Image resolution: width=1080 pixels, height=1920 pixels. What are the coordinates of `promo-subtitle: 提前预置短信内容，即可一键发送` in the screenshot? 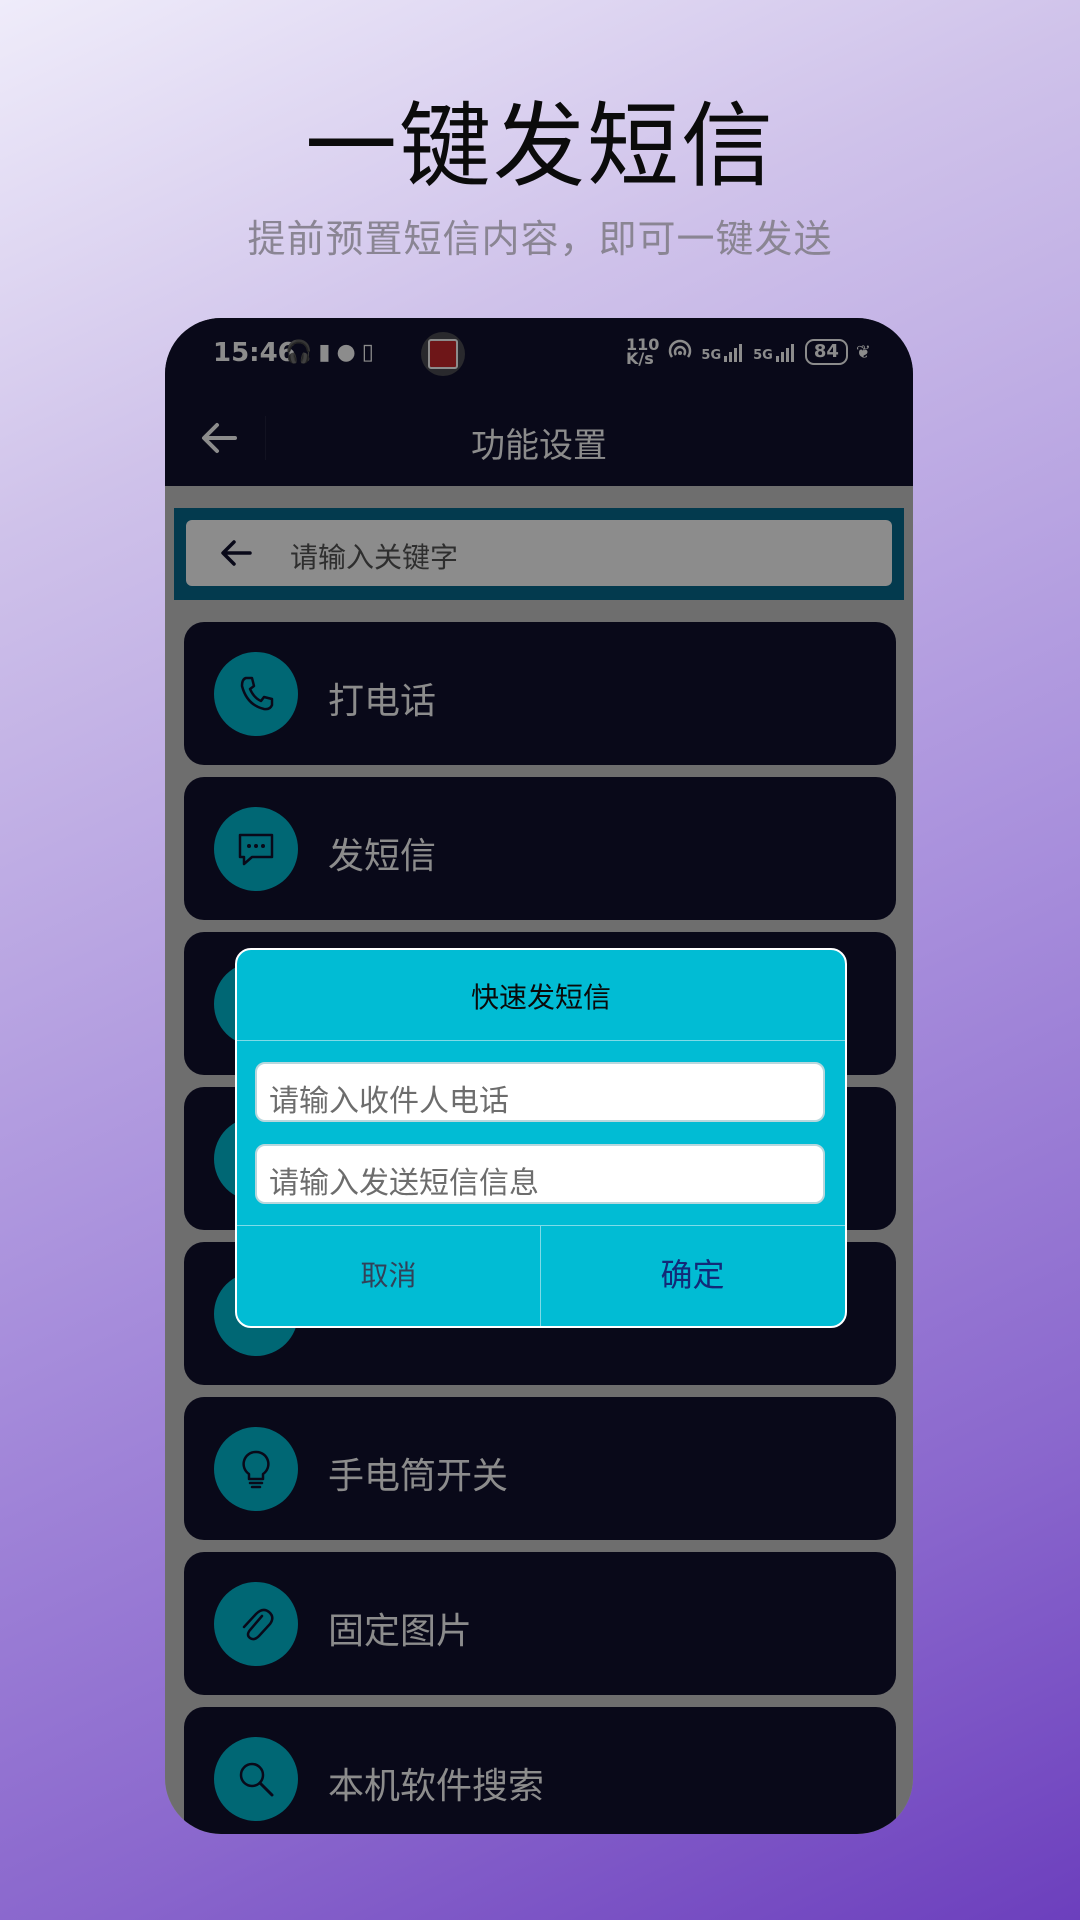 It's located at (540, 239).